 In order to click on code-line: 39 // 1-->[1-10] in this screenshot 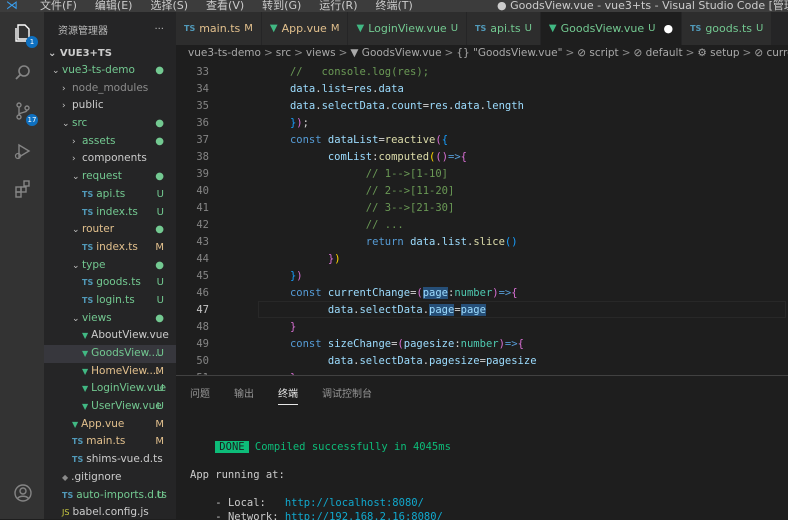, I will do `click(312, 174)`.